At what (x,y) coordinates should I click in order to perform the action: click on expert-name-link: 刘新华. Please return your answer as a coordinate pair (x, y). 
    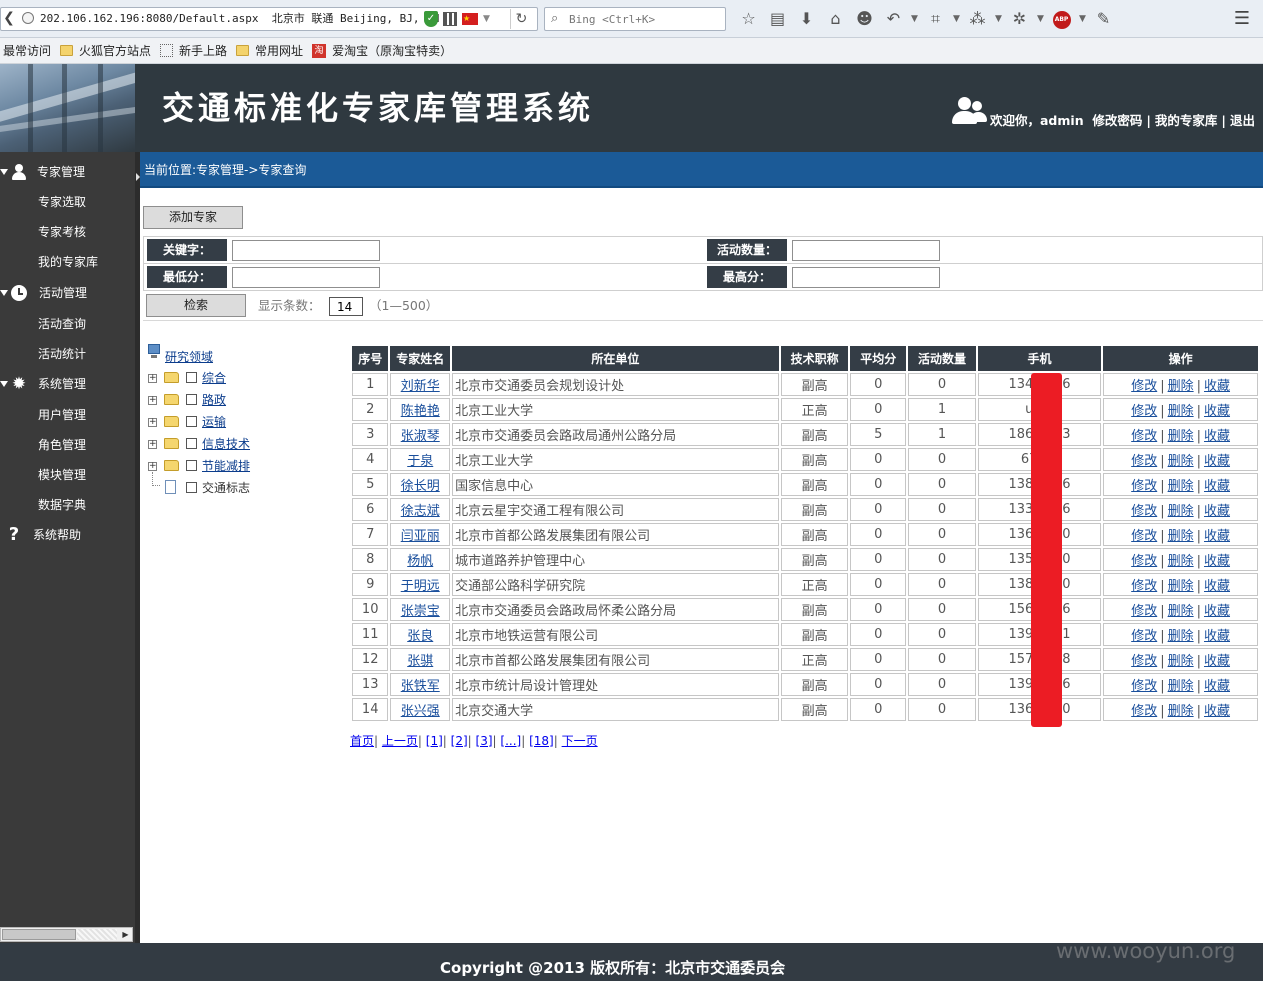
    Looking at the image, I should click on (420, 386).